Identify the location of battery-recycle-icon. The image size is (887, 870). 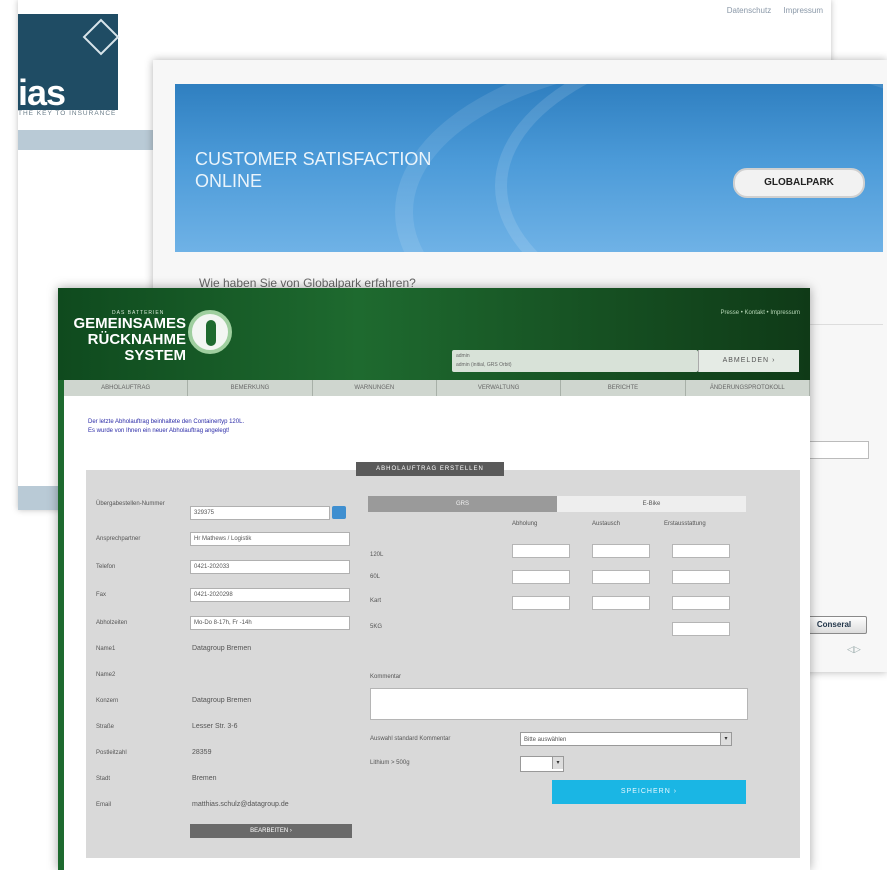
(210, 332).